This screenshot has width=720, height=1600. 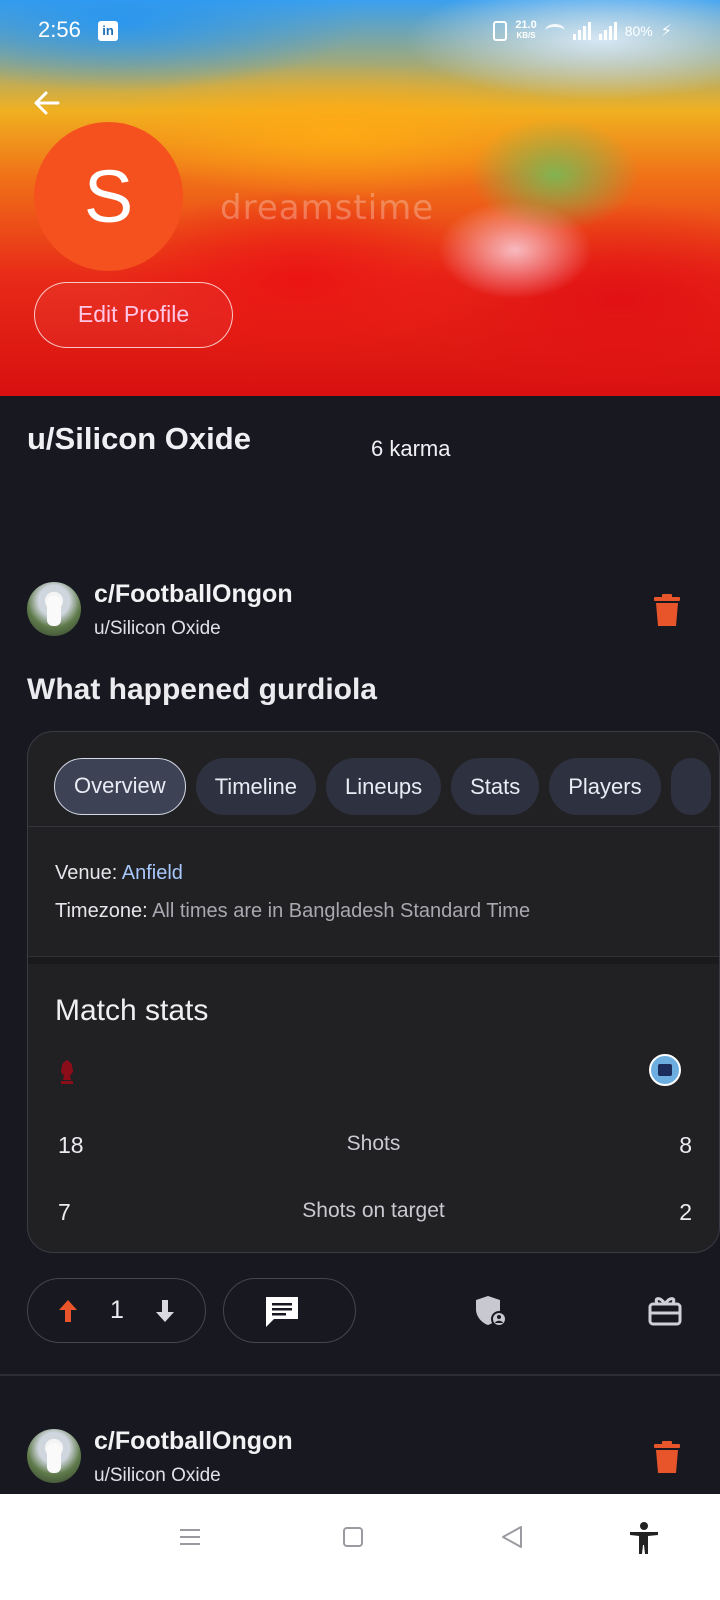 I want to click on away-stat: 8, so click(x=685, y=1145).